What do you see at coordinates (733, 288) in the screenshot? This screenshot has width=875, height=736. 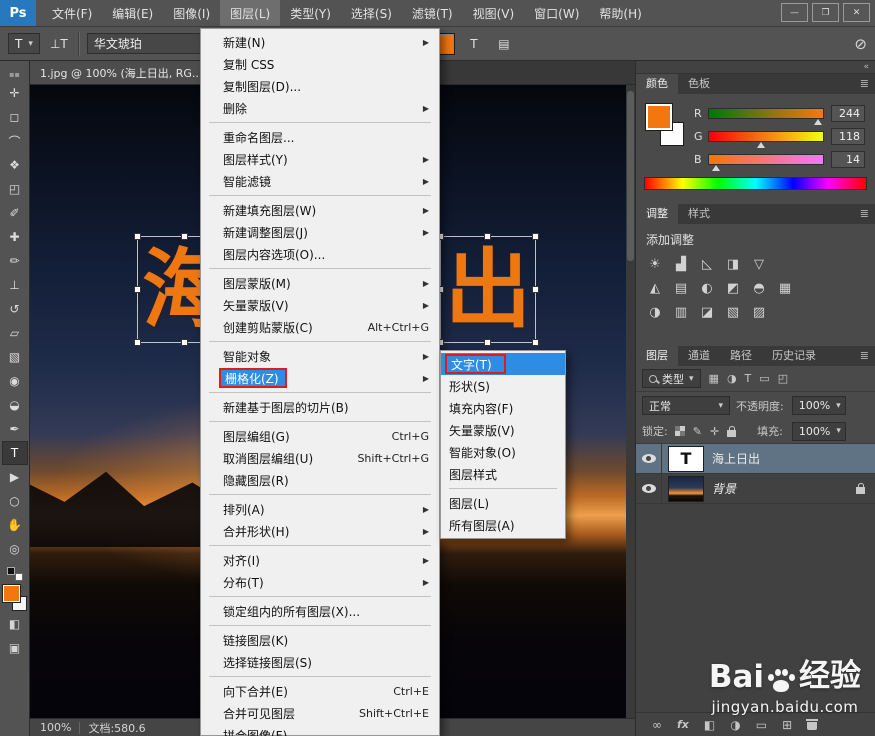 I see `black-white-icon: ◩` at bounding box center [733, 288].